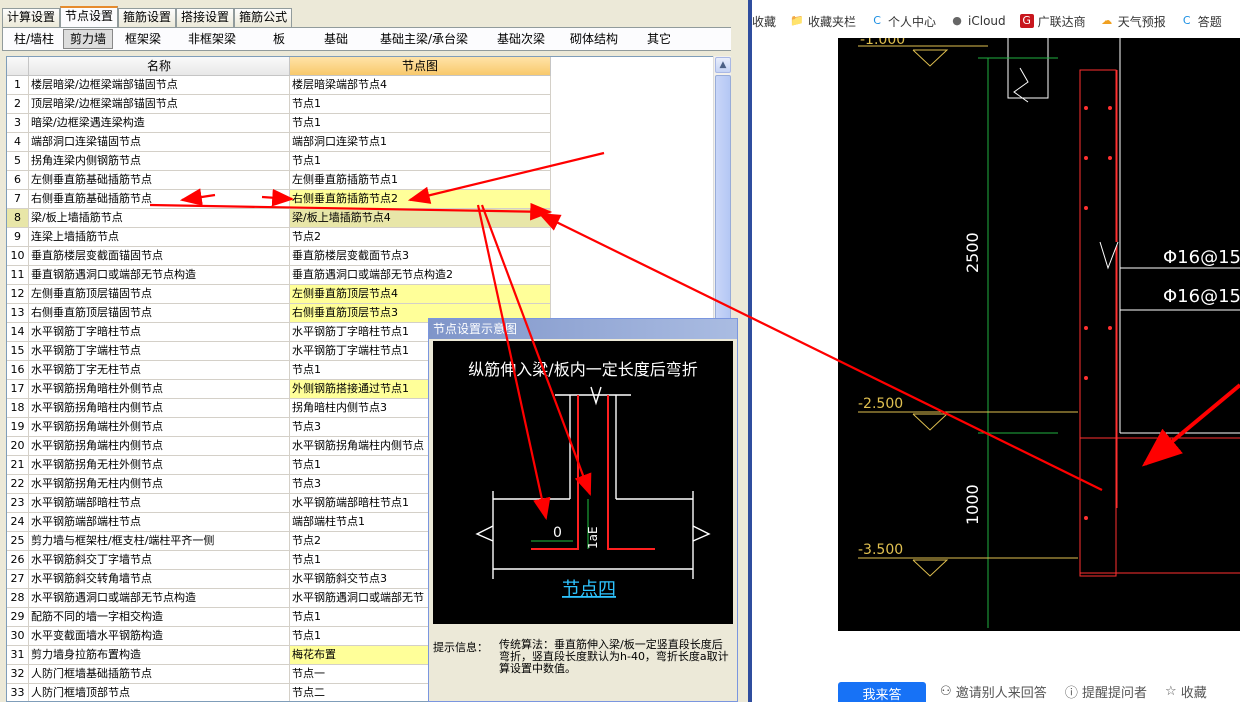 This screenshot has width=1240, height=702. I want to click on bookmark-1: 📁 收藏夹栏, so click(823, 21).